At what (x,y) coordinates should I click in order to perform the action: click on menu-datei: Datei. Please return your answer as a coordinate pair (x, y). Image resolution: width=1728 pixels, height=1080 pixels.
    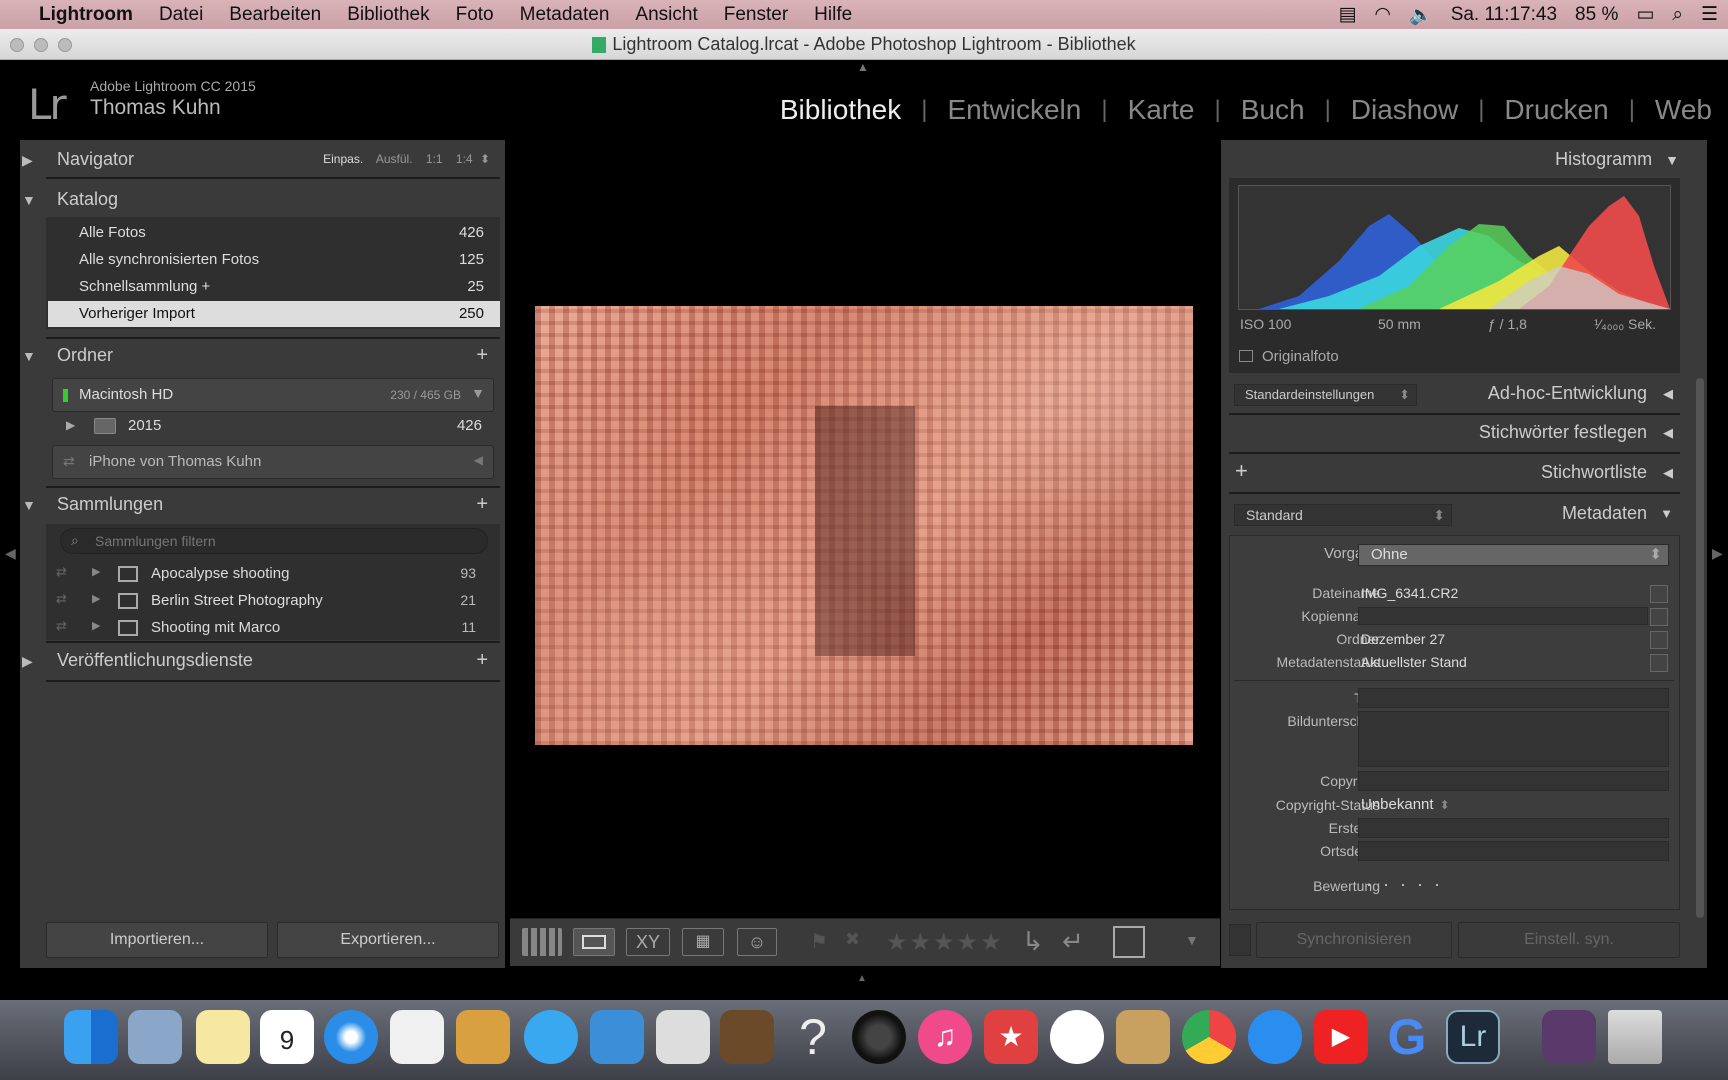
    Looking at the image, I should click on (181, 15).